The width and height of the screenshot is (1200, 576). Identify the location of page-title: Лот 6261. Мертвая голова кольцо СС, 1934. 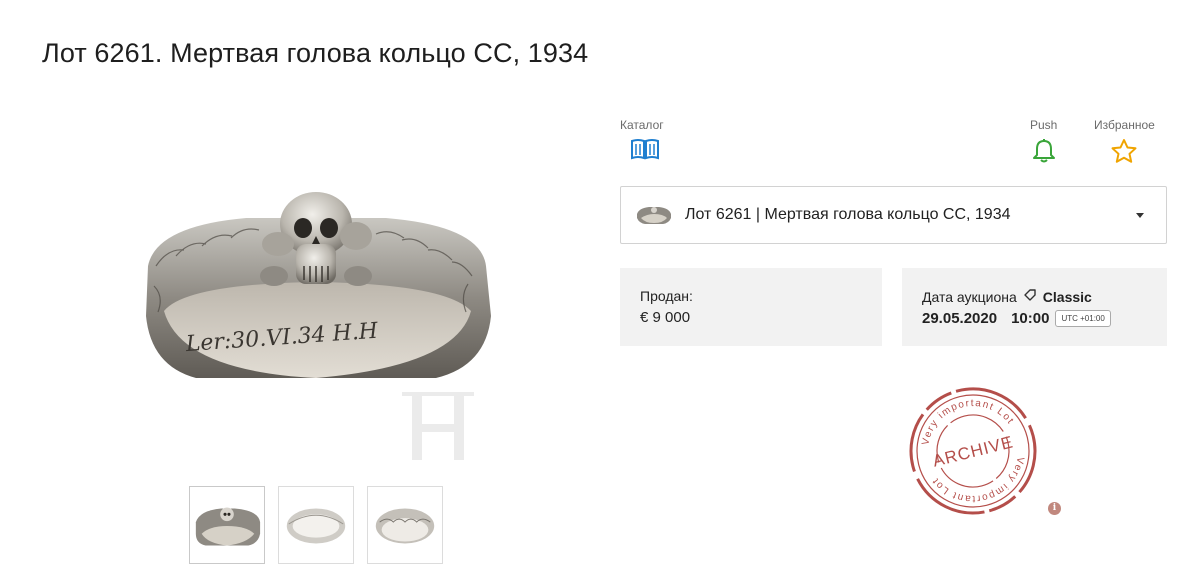
(315, 53).